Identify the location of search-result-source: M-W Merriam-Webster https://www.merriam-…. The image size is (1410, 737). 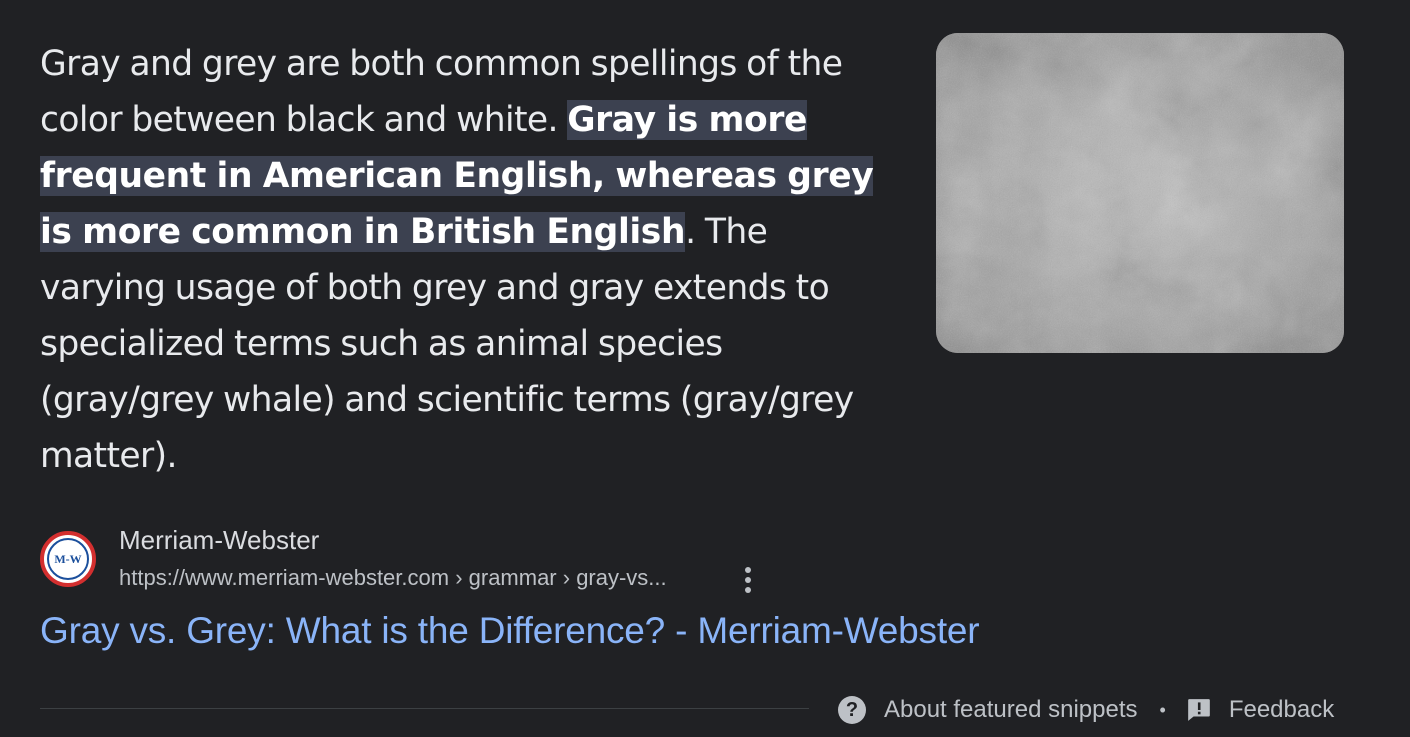
(420, 561).